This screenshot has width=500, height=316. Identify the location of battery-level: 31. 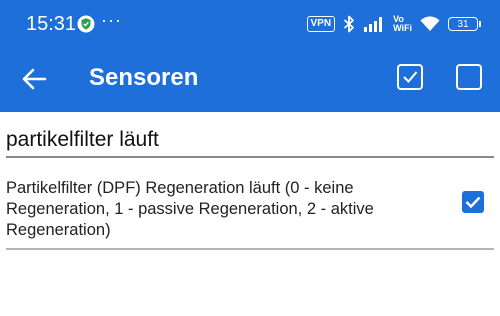
(463, 24).